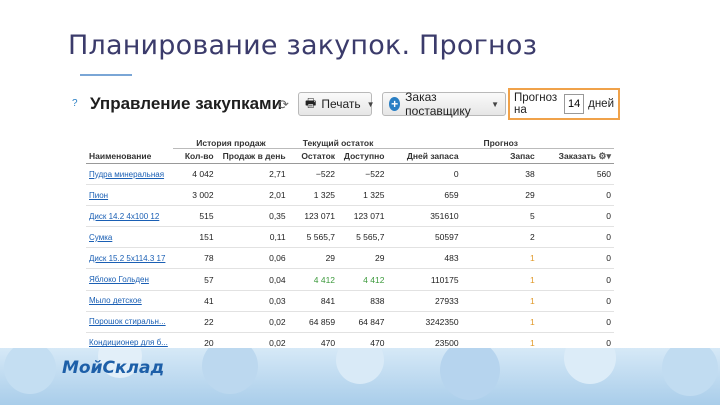 Image resolution: width=720 pixels, height=405 pixels. Describe the element at coordinates (424, 156) in the screenshot. I see `column-header: Дней запаса` at that location.